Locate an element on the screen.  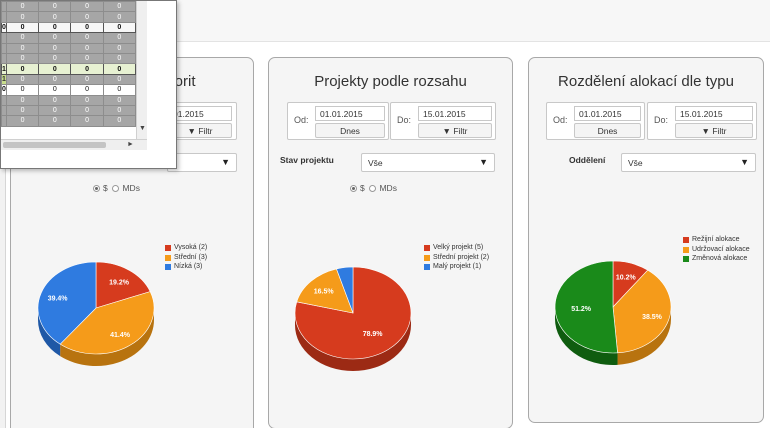
pie-data-label: 39.4% is located at coordinates (58, 298).